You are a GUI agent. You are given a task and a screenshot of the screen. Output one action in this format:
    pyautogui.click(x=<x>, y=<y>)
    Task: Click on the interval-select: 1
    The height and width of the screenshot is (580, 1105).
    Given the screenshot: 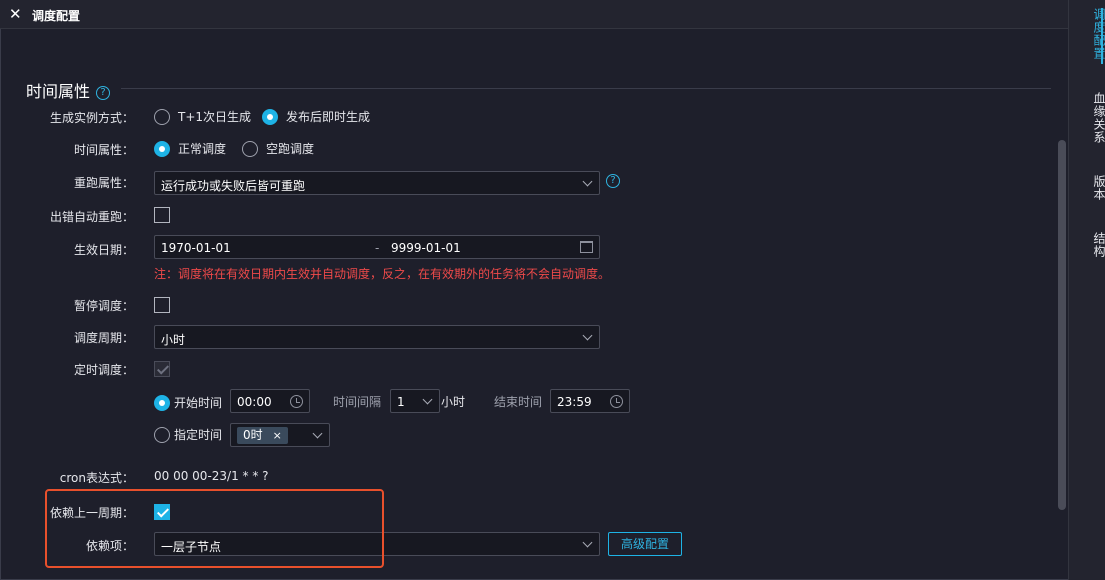 What is the action you would take?
    pyautogui.click(x=415, y=401)
    